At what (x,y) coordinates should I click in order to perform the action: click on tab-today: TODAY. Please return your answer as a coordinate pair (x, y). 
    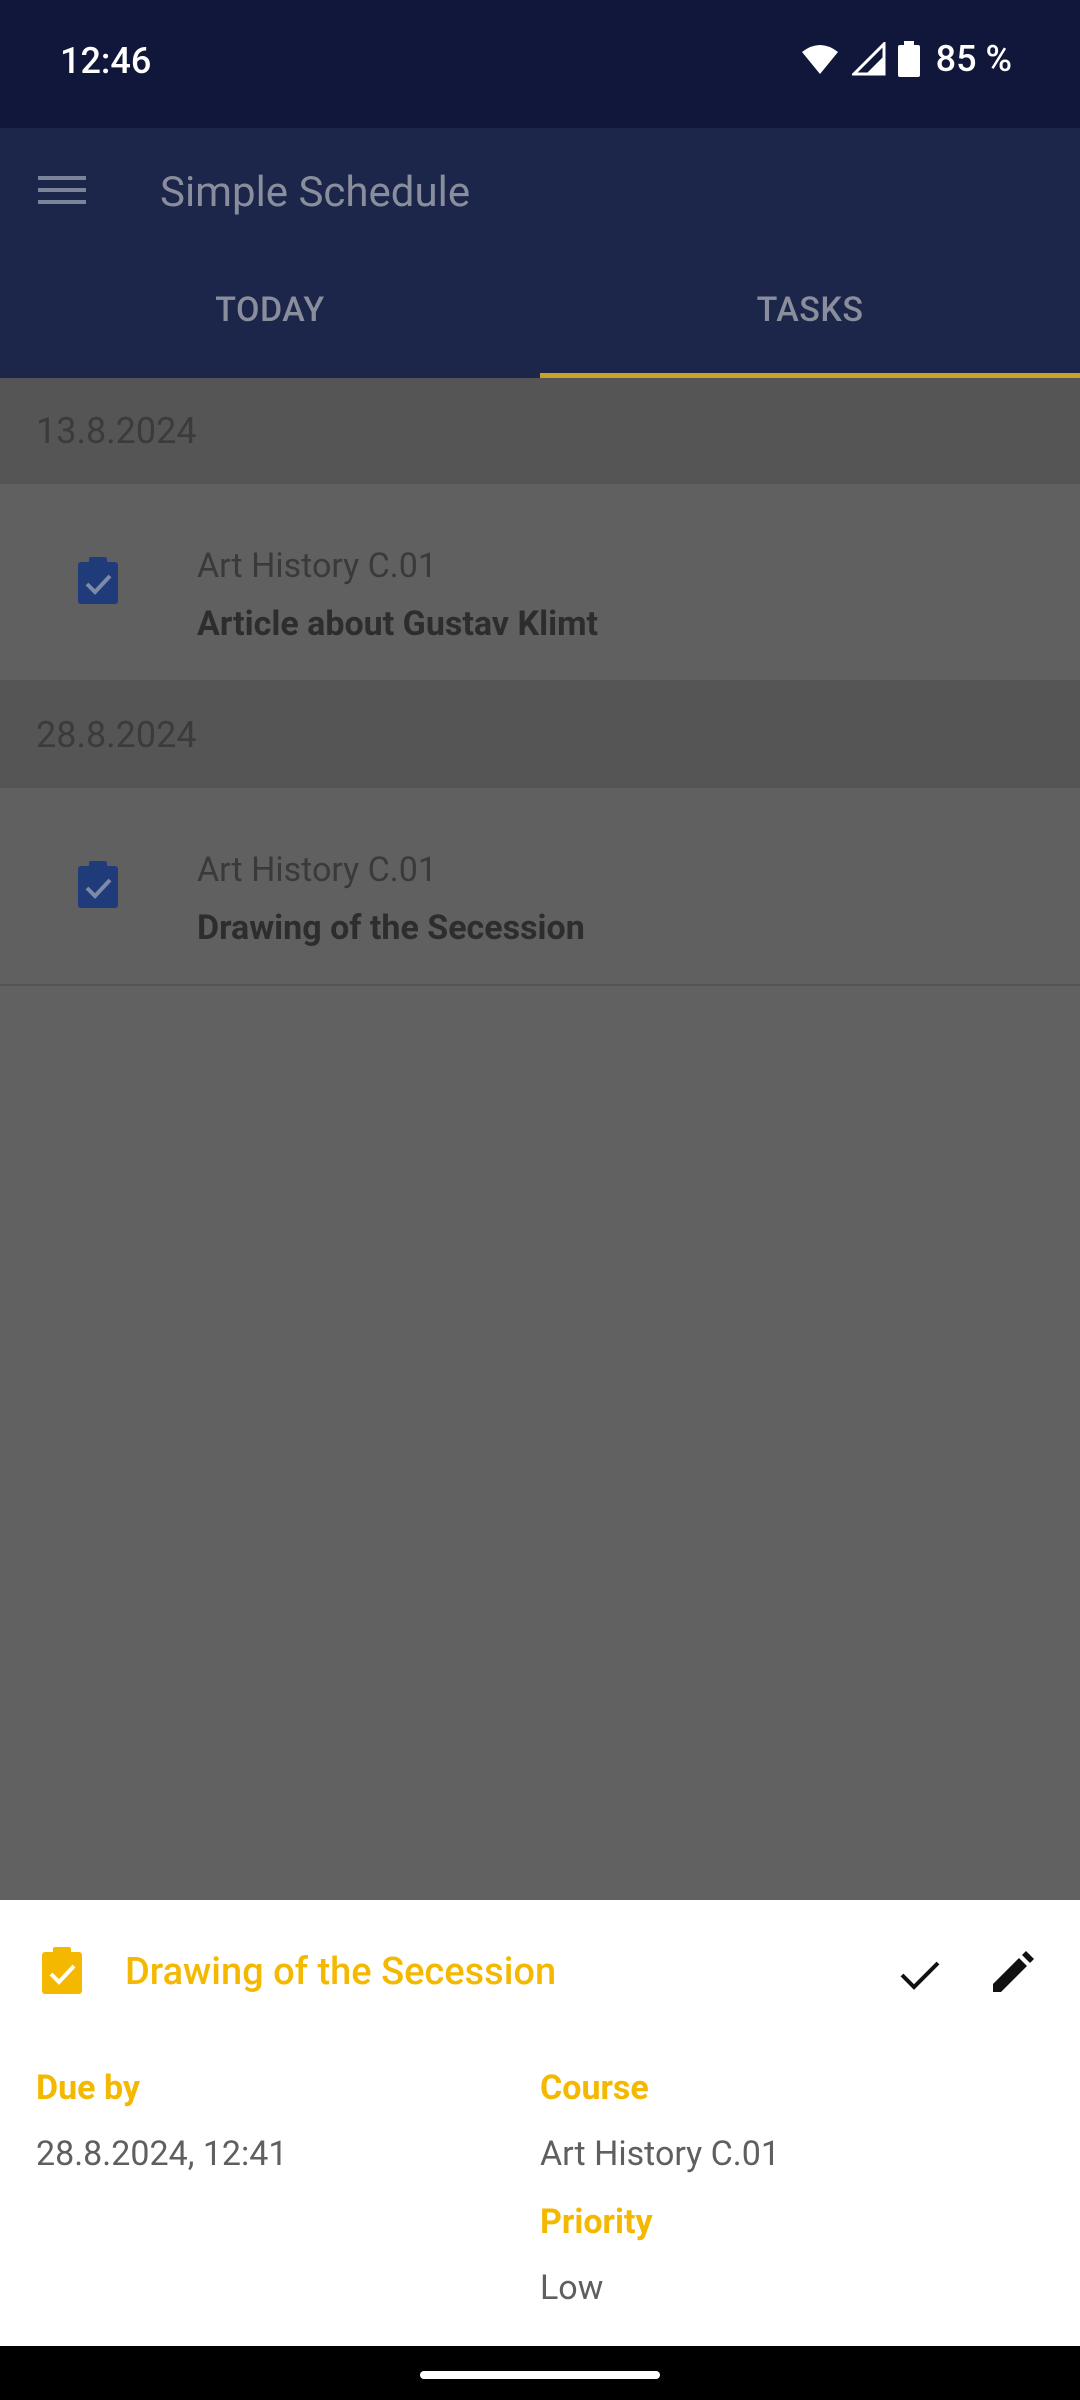
    Looking at the image, I should click on (270, 310).